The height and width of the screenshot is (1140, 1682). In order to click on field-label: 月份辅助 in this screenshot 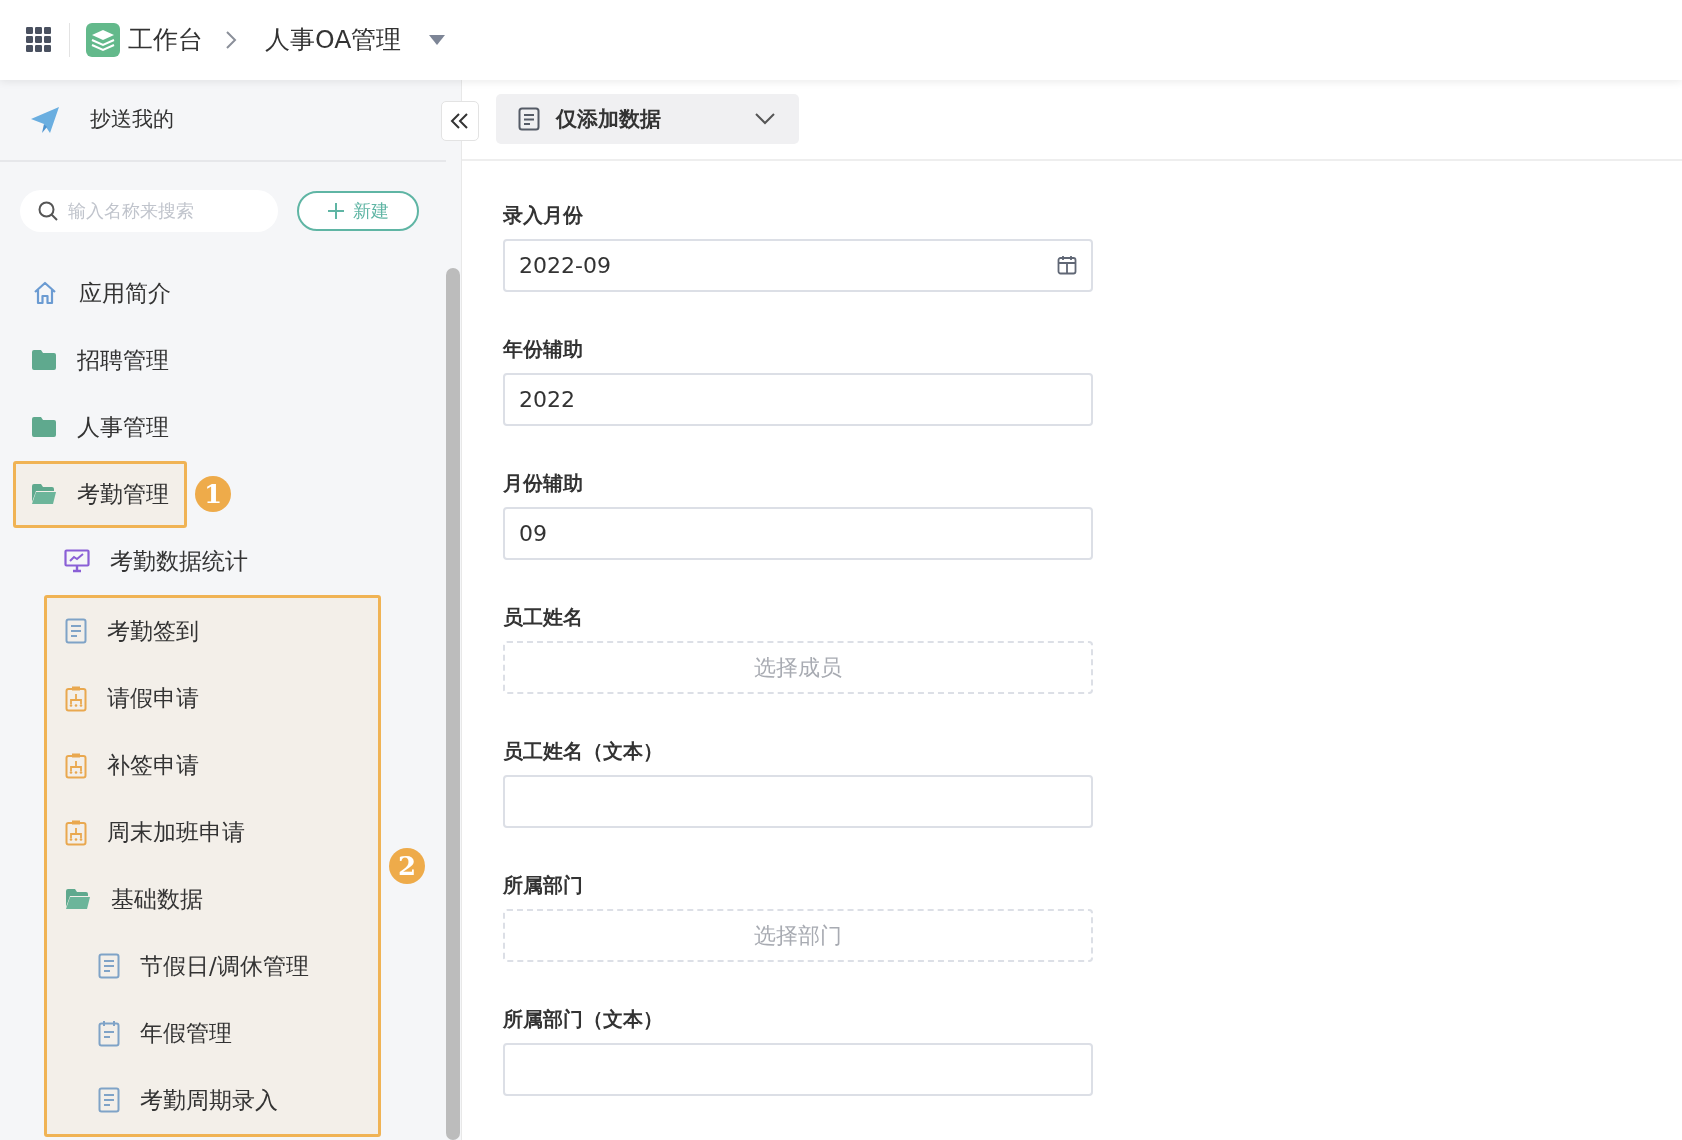, I will do `click(543, 483)`.